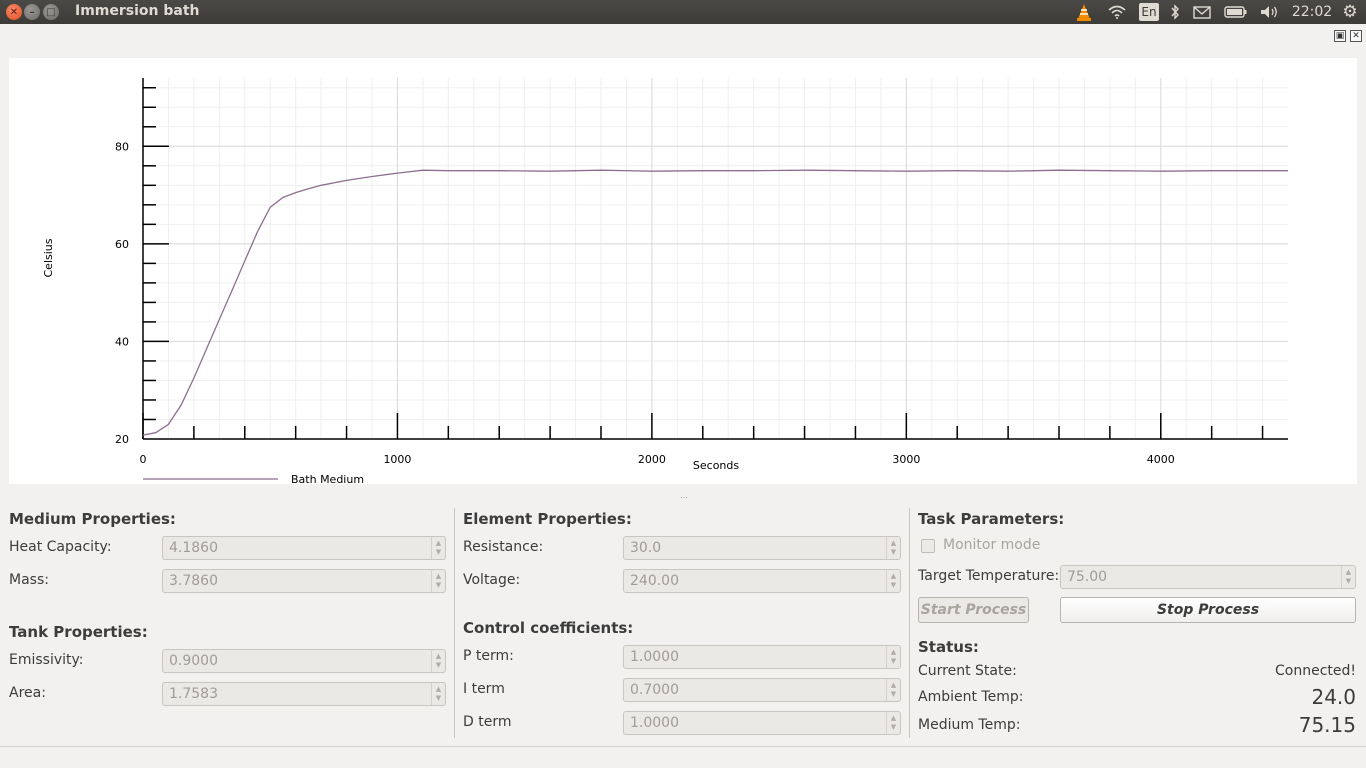 The width and height of the screenshot is (1366, 768). What do you see at coordinates (304, 581) in the screenshot?
I see `mass-spinbox: 3.7860 ▲ ▼` at bounding box center [304, 581].